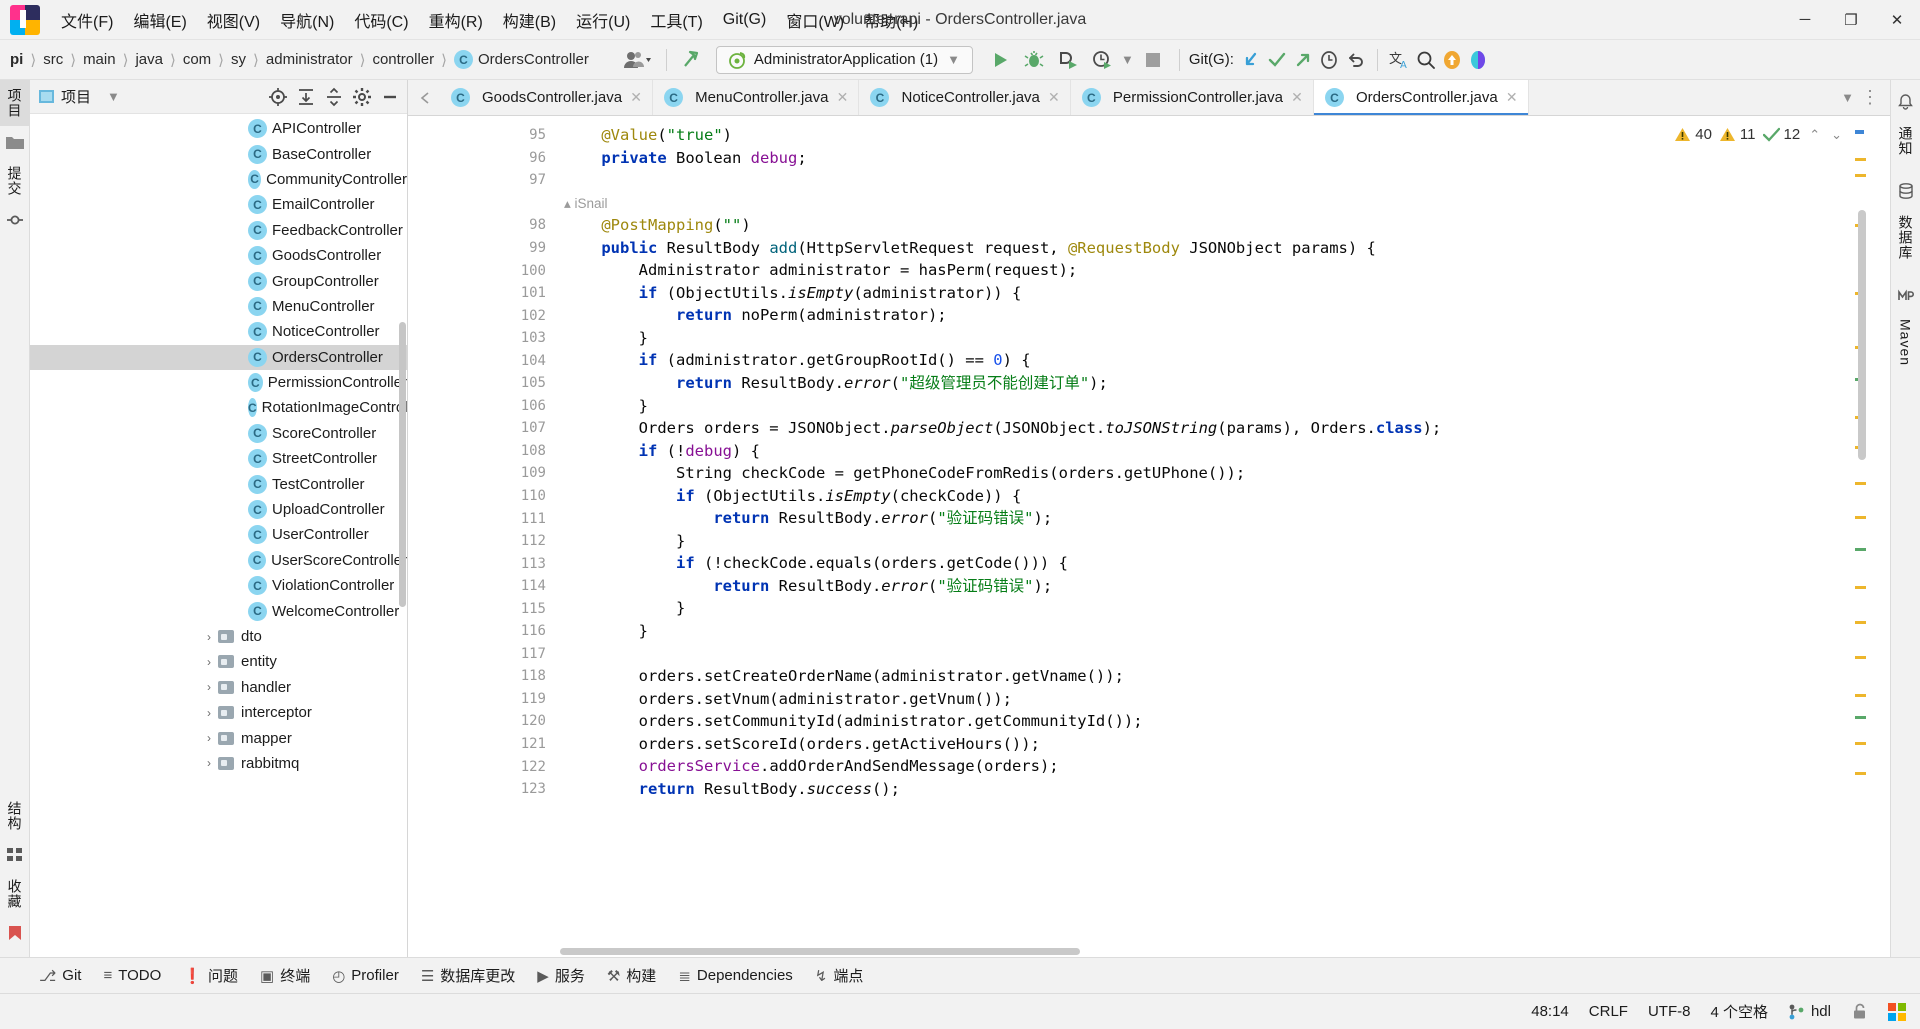 This screenshot has width=1920, height=1029. Describe the element at coordinates (210, 975) in the screenshot. I see `bottom-tool-problems: ❗ 问题` at that location.